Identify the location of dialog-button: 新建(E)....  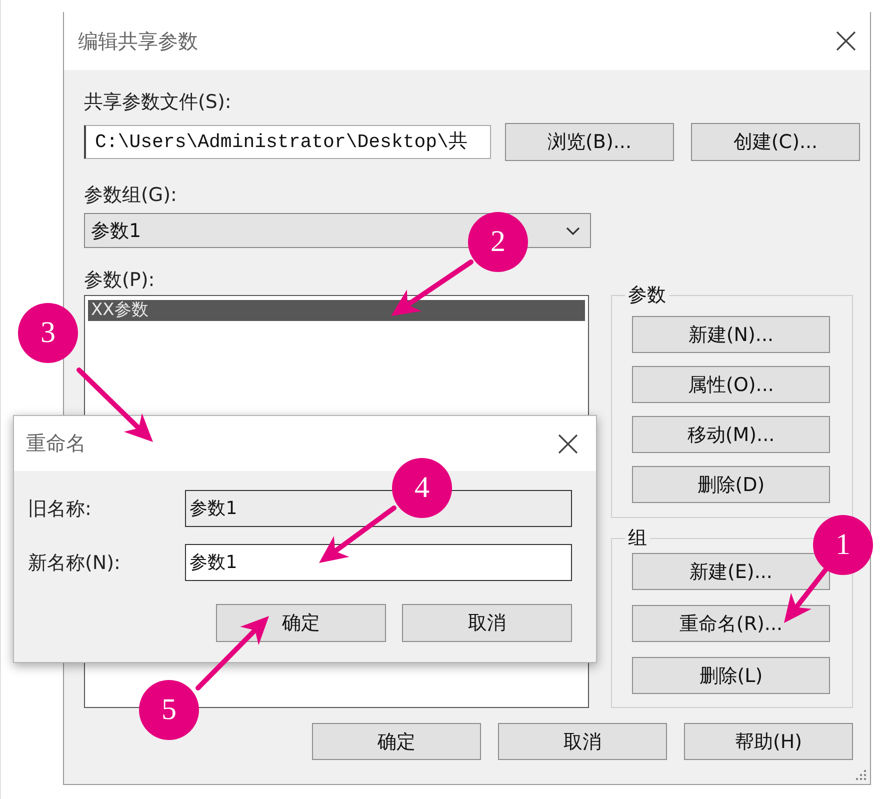
(731, 571).